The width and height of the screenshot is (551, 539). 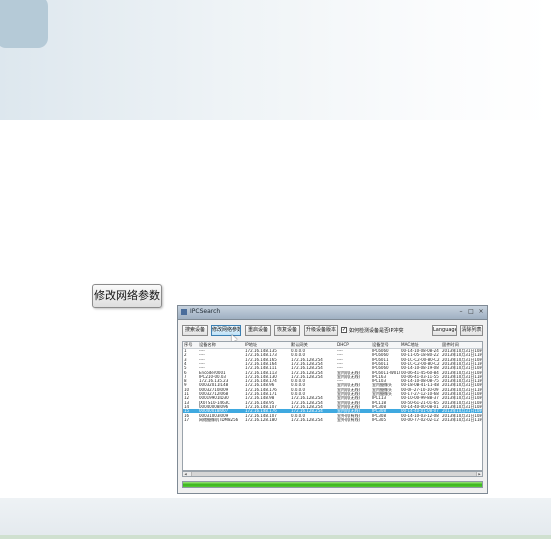 I want to click on column-header-dhcp: DHCP, so click(x=354, y=345).